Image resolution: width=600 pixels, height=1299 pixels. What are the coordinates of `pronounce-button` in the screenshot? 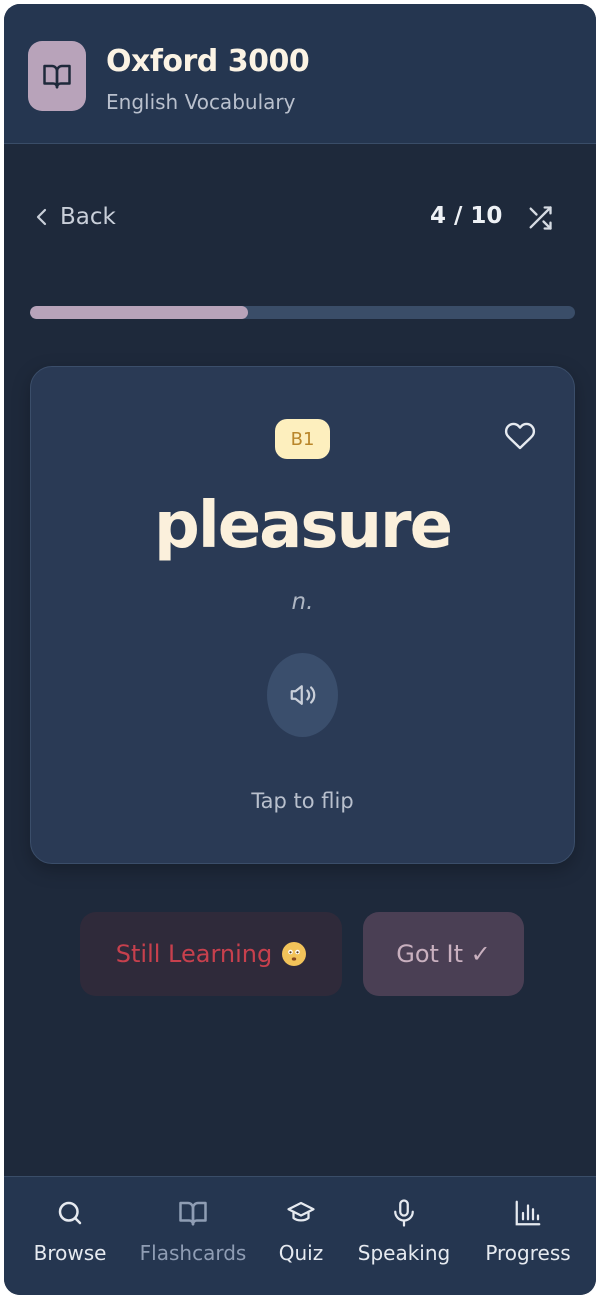 It's located at (302, 695).